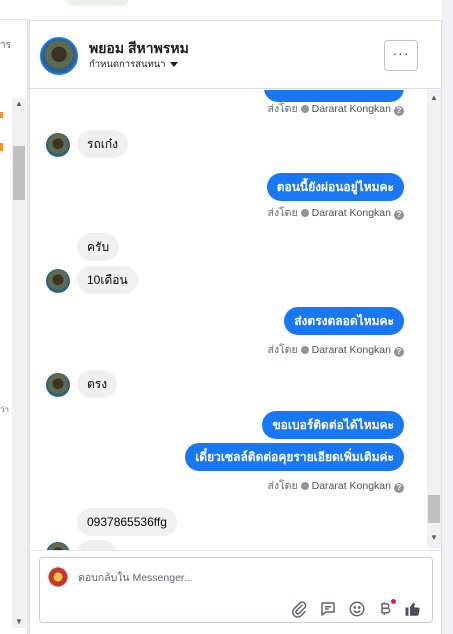  Describe the element at coordinates (107, 280) in the screenshot. I see `incoming-message: 10เดือน` at that location.